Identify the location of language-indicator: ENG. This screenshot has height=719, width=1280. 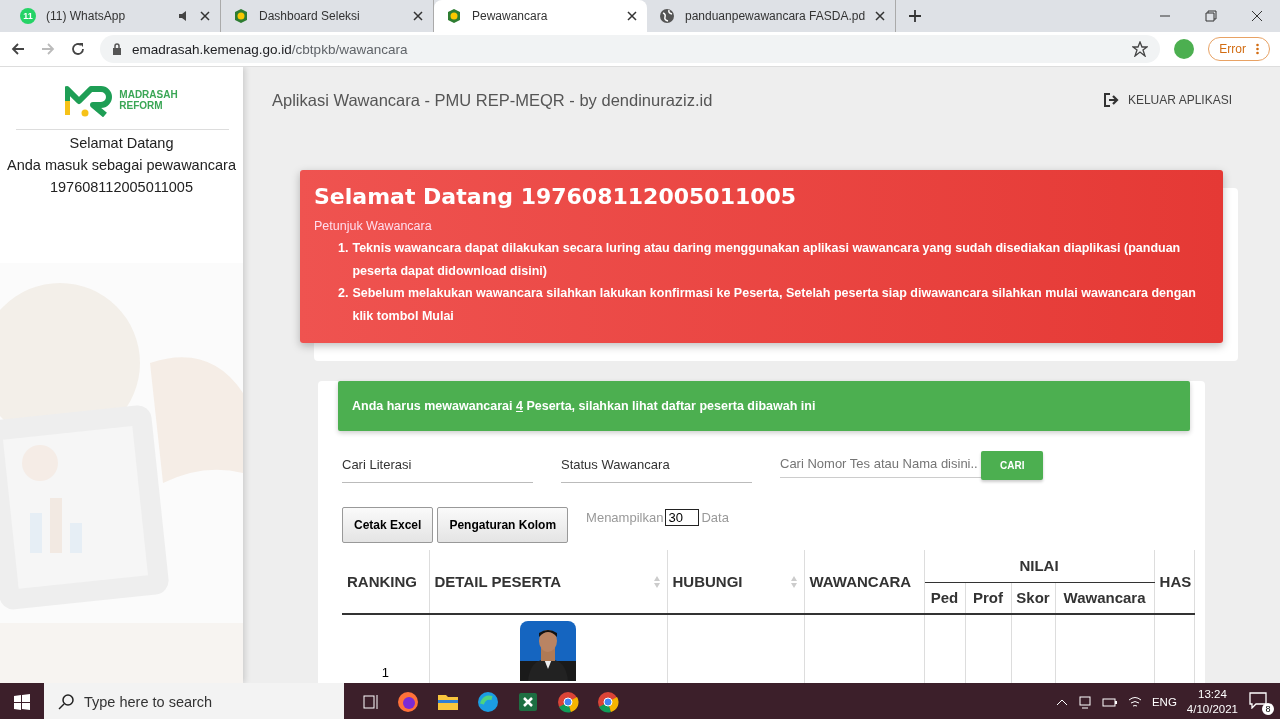
(1164, 701).